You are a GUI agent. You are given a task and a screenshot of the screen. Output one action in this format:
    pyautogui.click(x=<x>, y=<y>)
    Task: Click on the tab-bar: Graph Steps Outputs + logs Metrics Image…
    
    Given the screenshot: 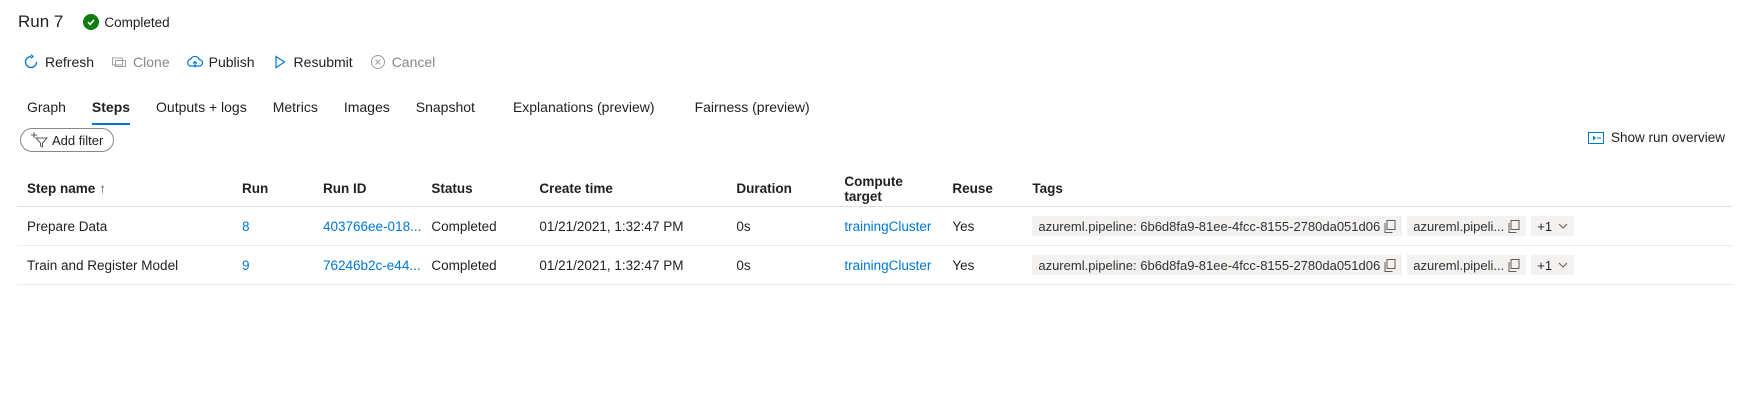 What is the action you would take?
    pyautogui.click(x=422, y=113)
    